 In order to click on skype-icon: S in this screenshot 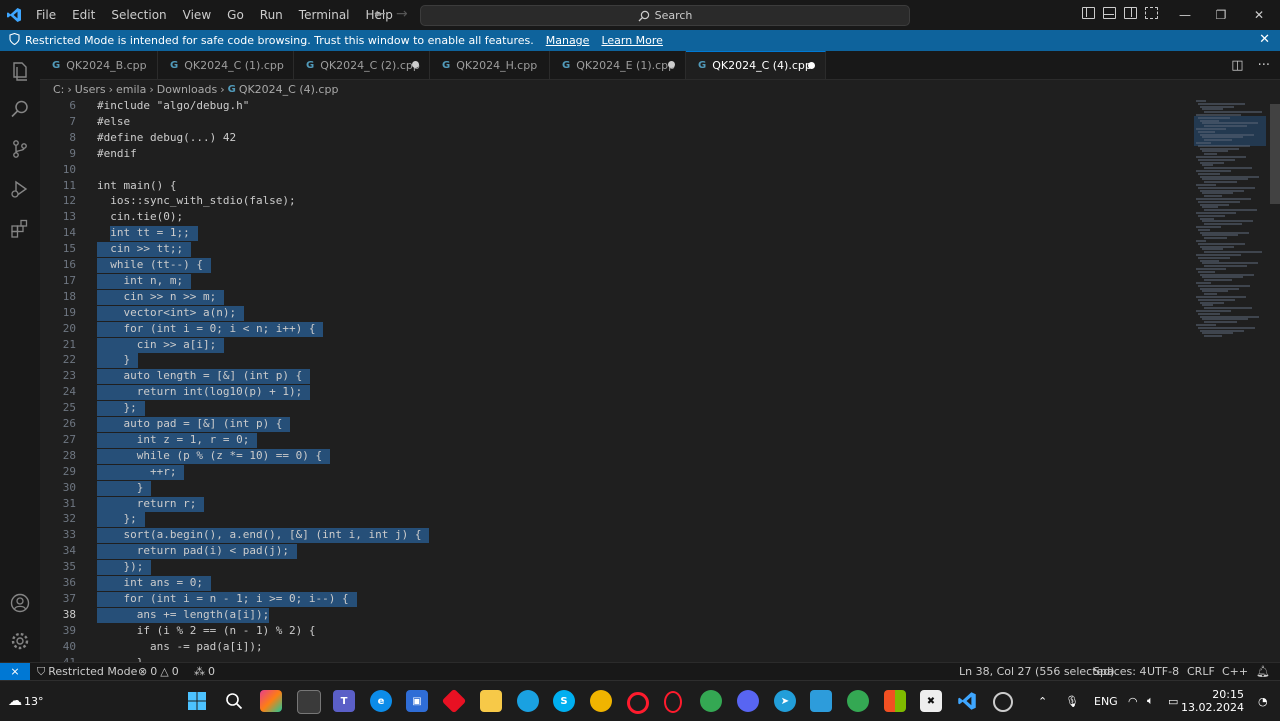, I will do `click(564, 701)`.